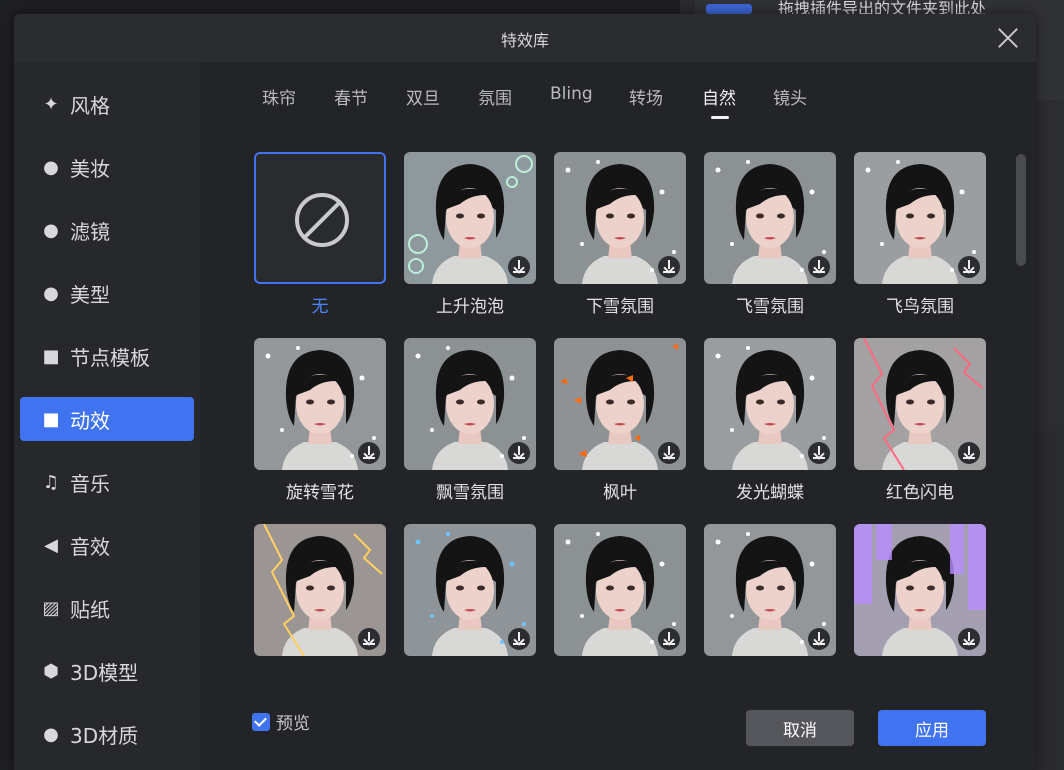 The height and width of the screenshot is (770, 1064). Describe the element at coordinates (790, 96) in the screenshot. I see `tab-7: 镜头` at that location.